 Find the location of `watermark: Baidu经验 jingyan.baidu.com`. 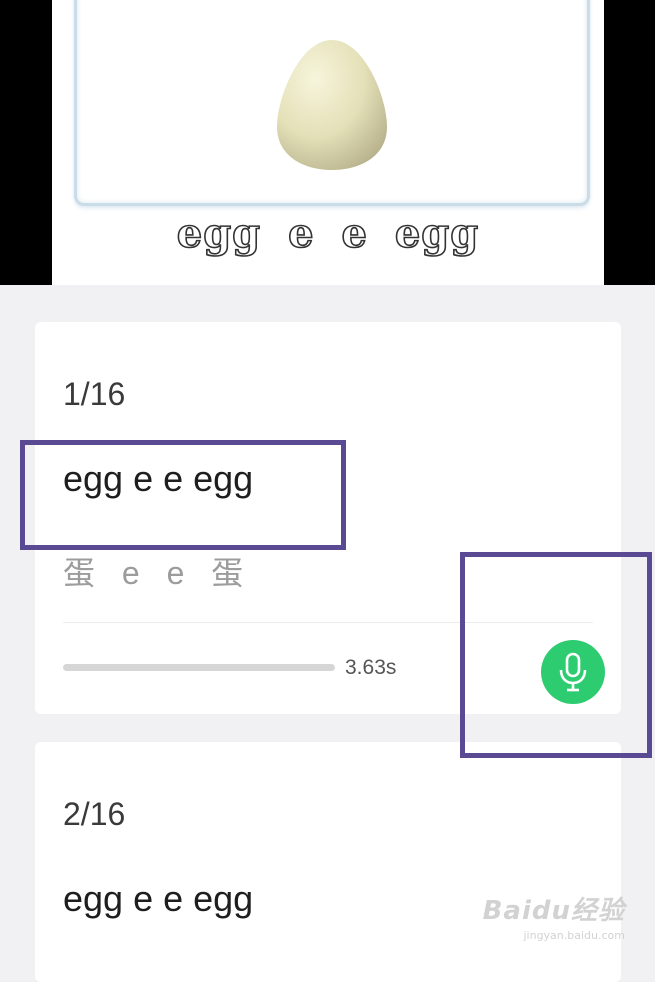

watermark: Baidu经验 jingyan.baidu.com is located at coordinates (554, 916).